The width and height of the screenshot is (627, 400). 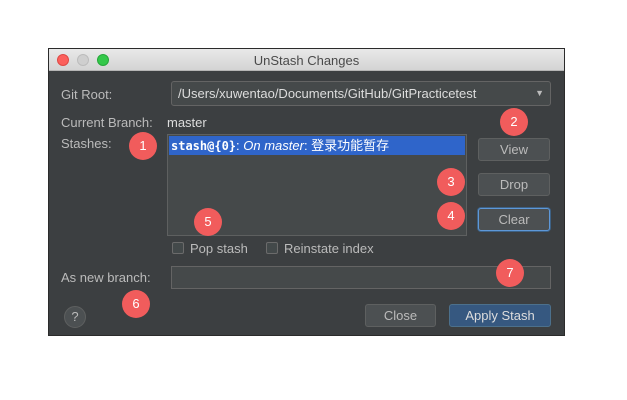 I want to click on pop-stash-label: Pop stash, so click(x=219, y=248).